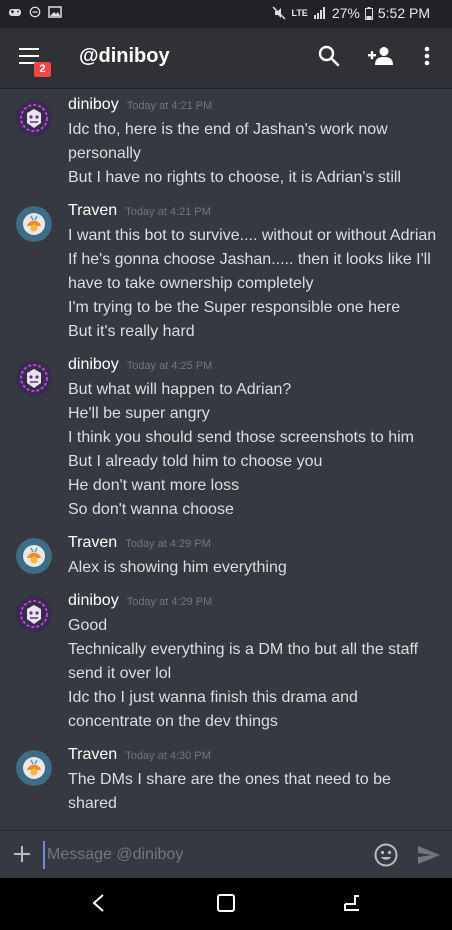 Image resolution: width=452 pixels, height=930 pixels. Describe the element at coordinates (22, 854) in the screenshot. I see `add-attachment-icon` at that location.